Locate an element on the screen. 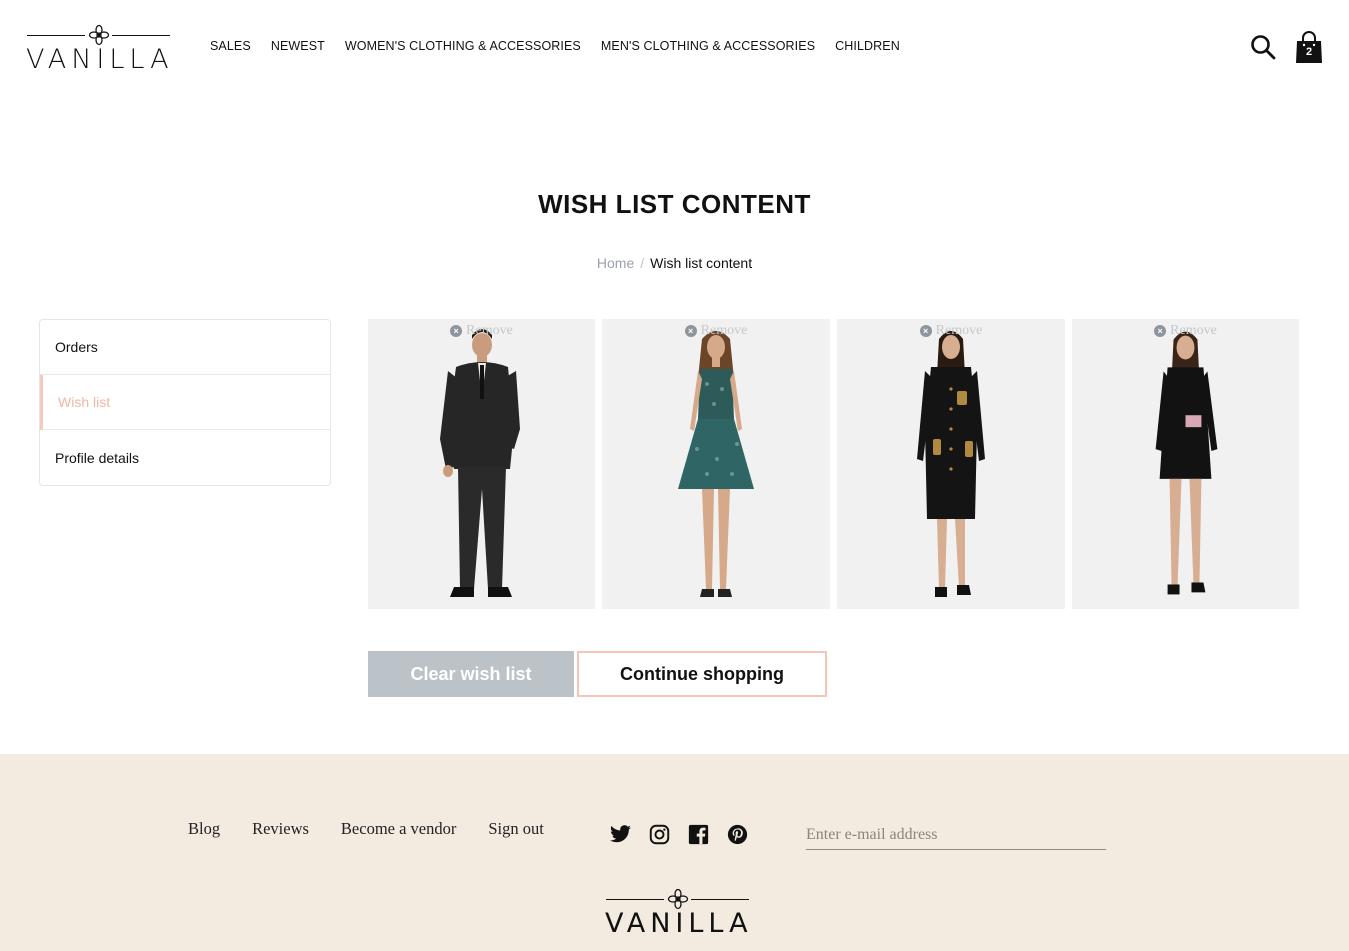 The width and height of the screenshot is (1349, 951). product-image-black-coat is located at coordinates (951, 464).